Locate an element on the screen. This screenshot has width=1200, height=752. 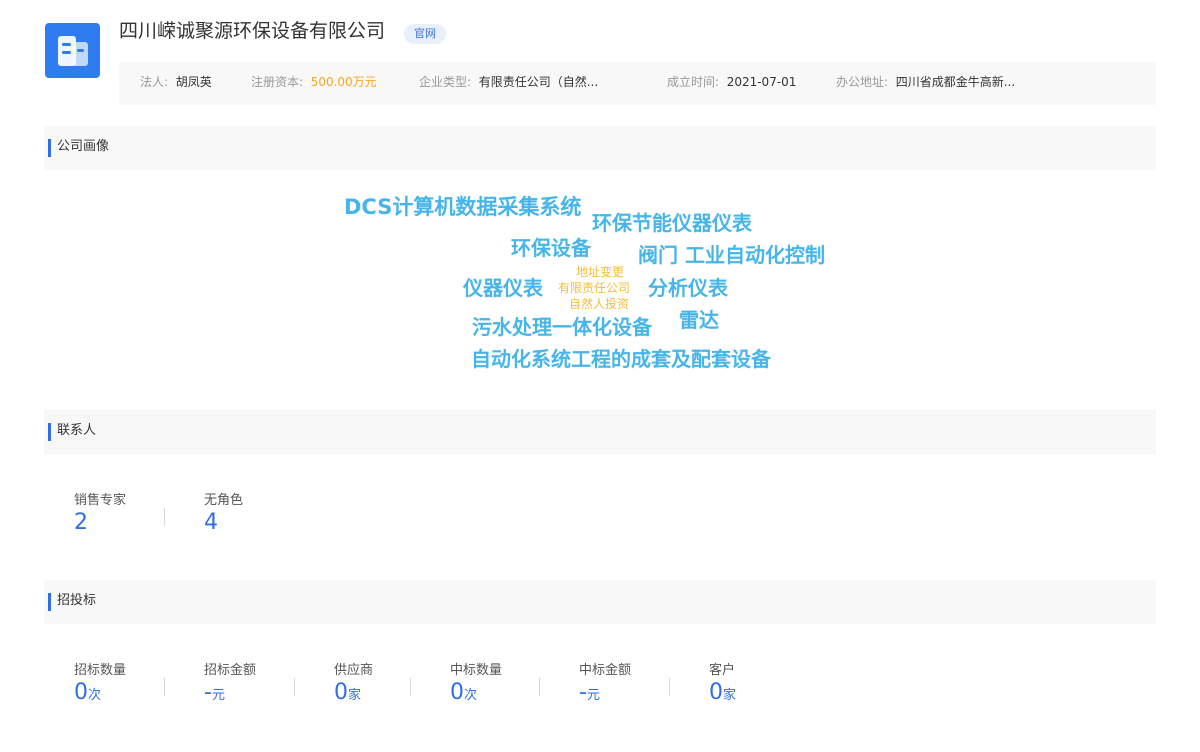
cloud-word: 自然人投资 is located at coordinates (599, 304).